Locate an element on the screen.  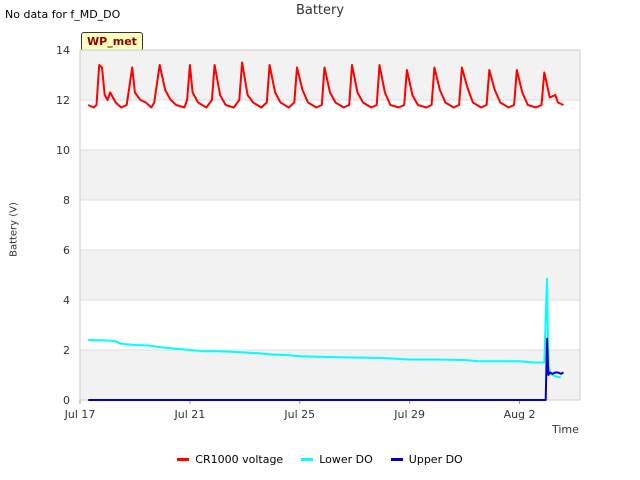
legend-label-upper-do: Upper DO is located at coordinates (435, 459).